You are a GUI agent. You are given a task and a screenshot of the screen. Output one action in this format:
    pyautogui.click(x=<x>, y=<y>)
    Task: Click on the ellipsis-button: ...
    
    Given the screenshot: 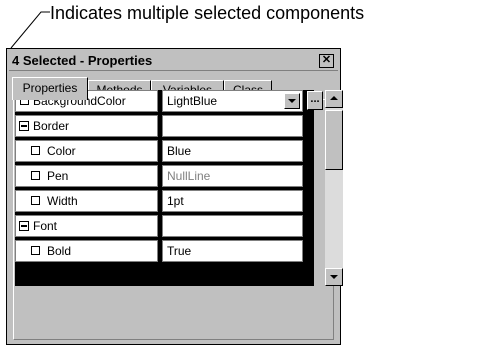 What is the action you would take?
    pyautogui.click(x=315, y=100)
    